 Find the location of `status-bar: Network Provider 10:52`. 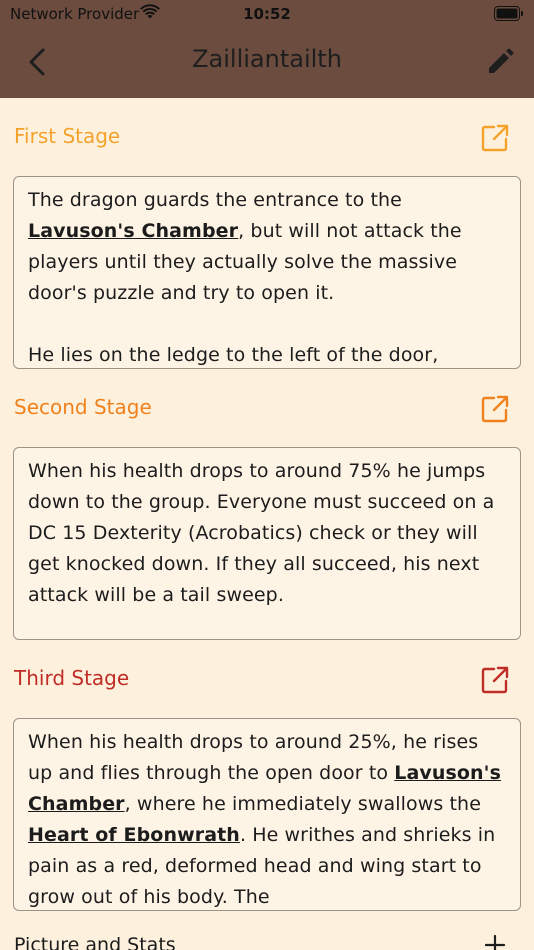

status-bar: Network Provider 10:52 is located at coordinates (267, 14).